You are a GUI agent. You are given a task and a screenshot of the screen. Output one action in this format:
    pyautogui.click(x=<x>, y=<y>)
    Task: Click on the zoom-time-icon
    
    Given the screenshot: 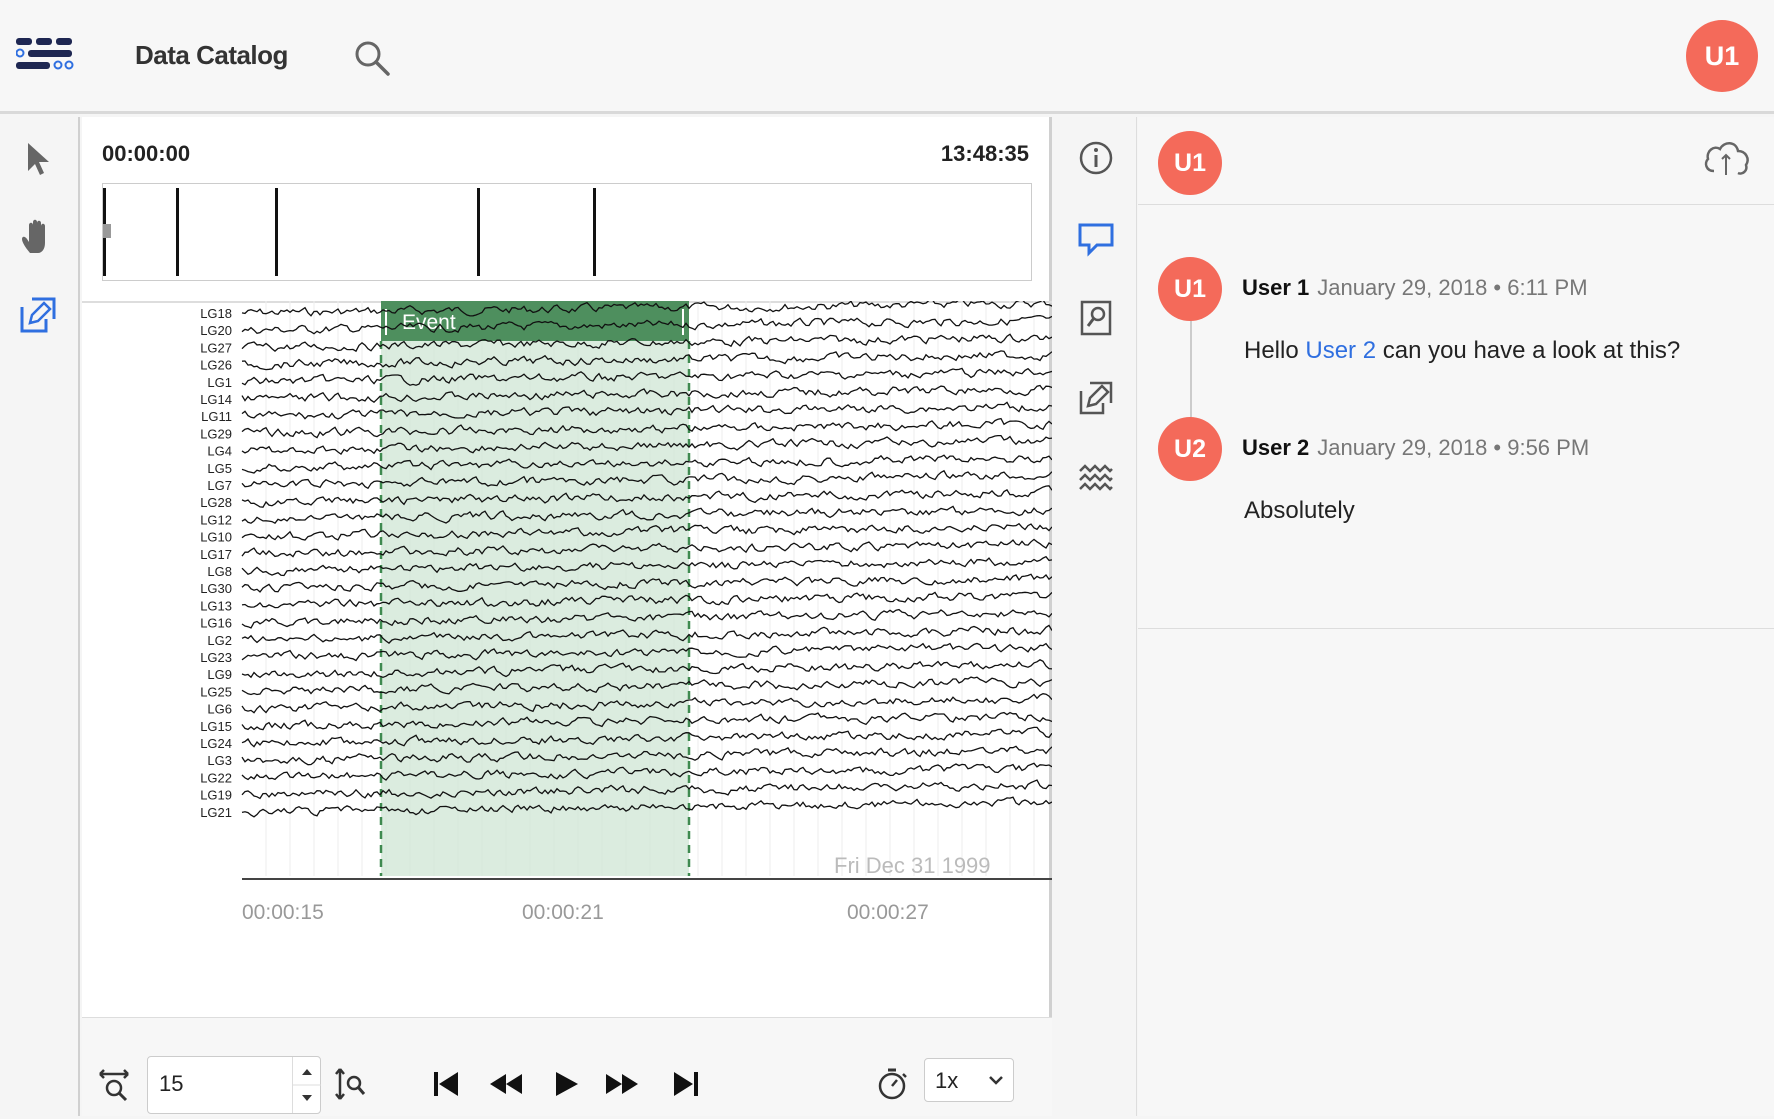 What is the action you would take?
    pyautogui.click(x=114, y=1084)
    